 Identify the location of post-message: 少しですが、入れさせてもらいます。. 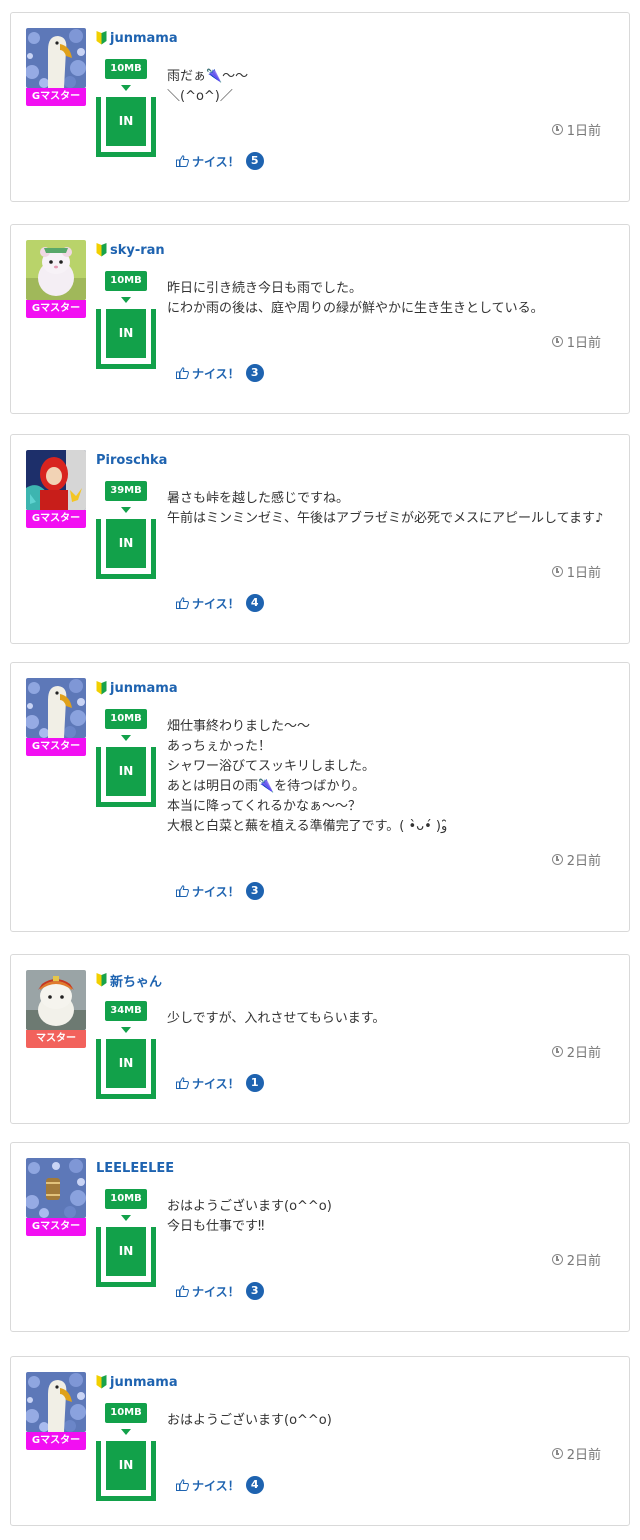
(276, 1018).